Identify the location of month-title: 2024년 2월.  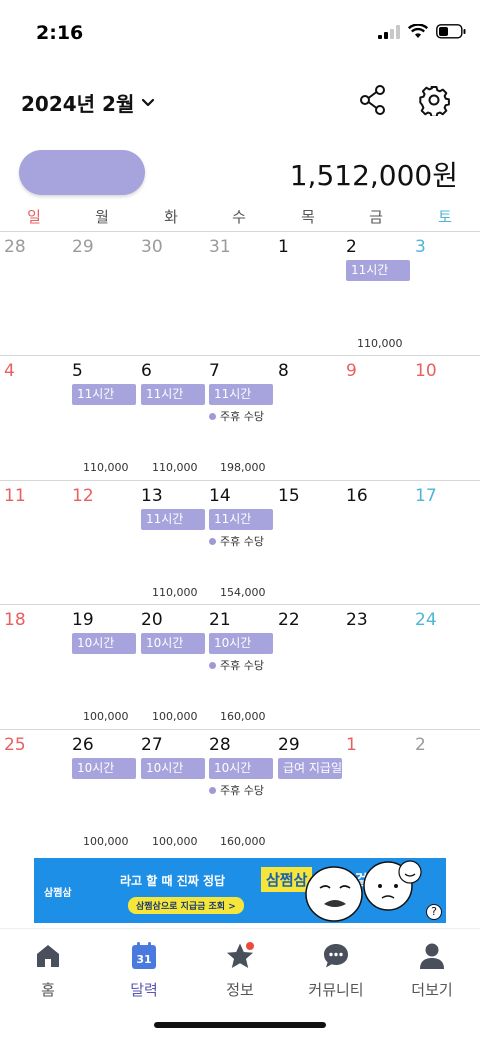
(78, 104).